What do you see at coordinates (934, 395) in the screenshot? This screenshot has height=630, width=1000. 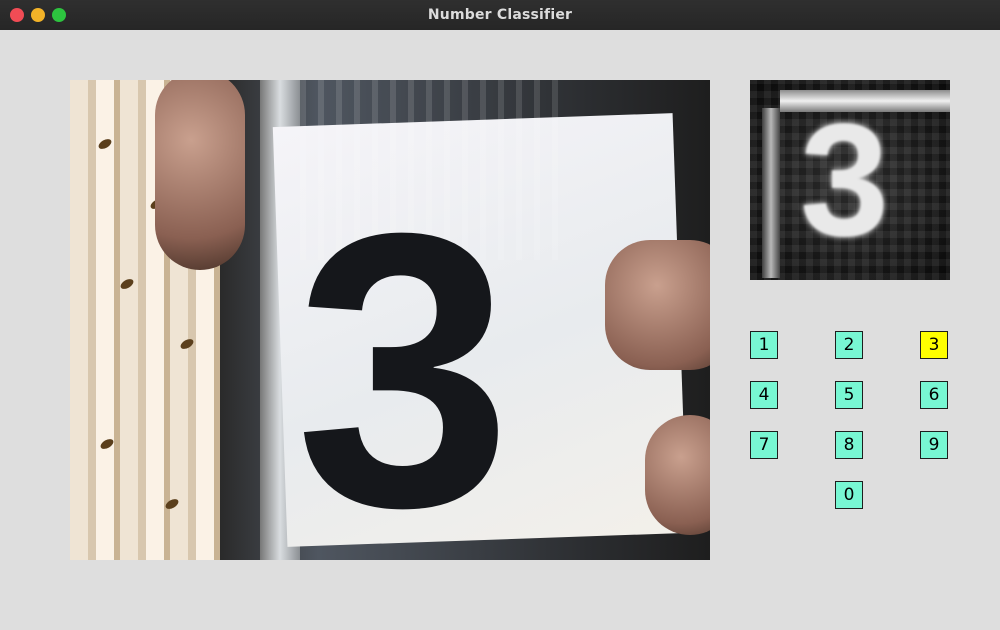 I see `digit-key-6: 6` at bounding box center [934, 395].